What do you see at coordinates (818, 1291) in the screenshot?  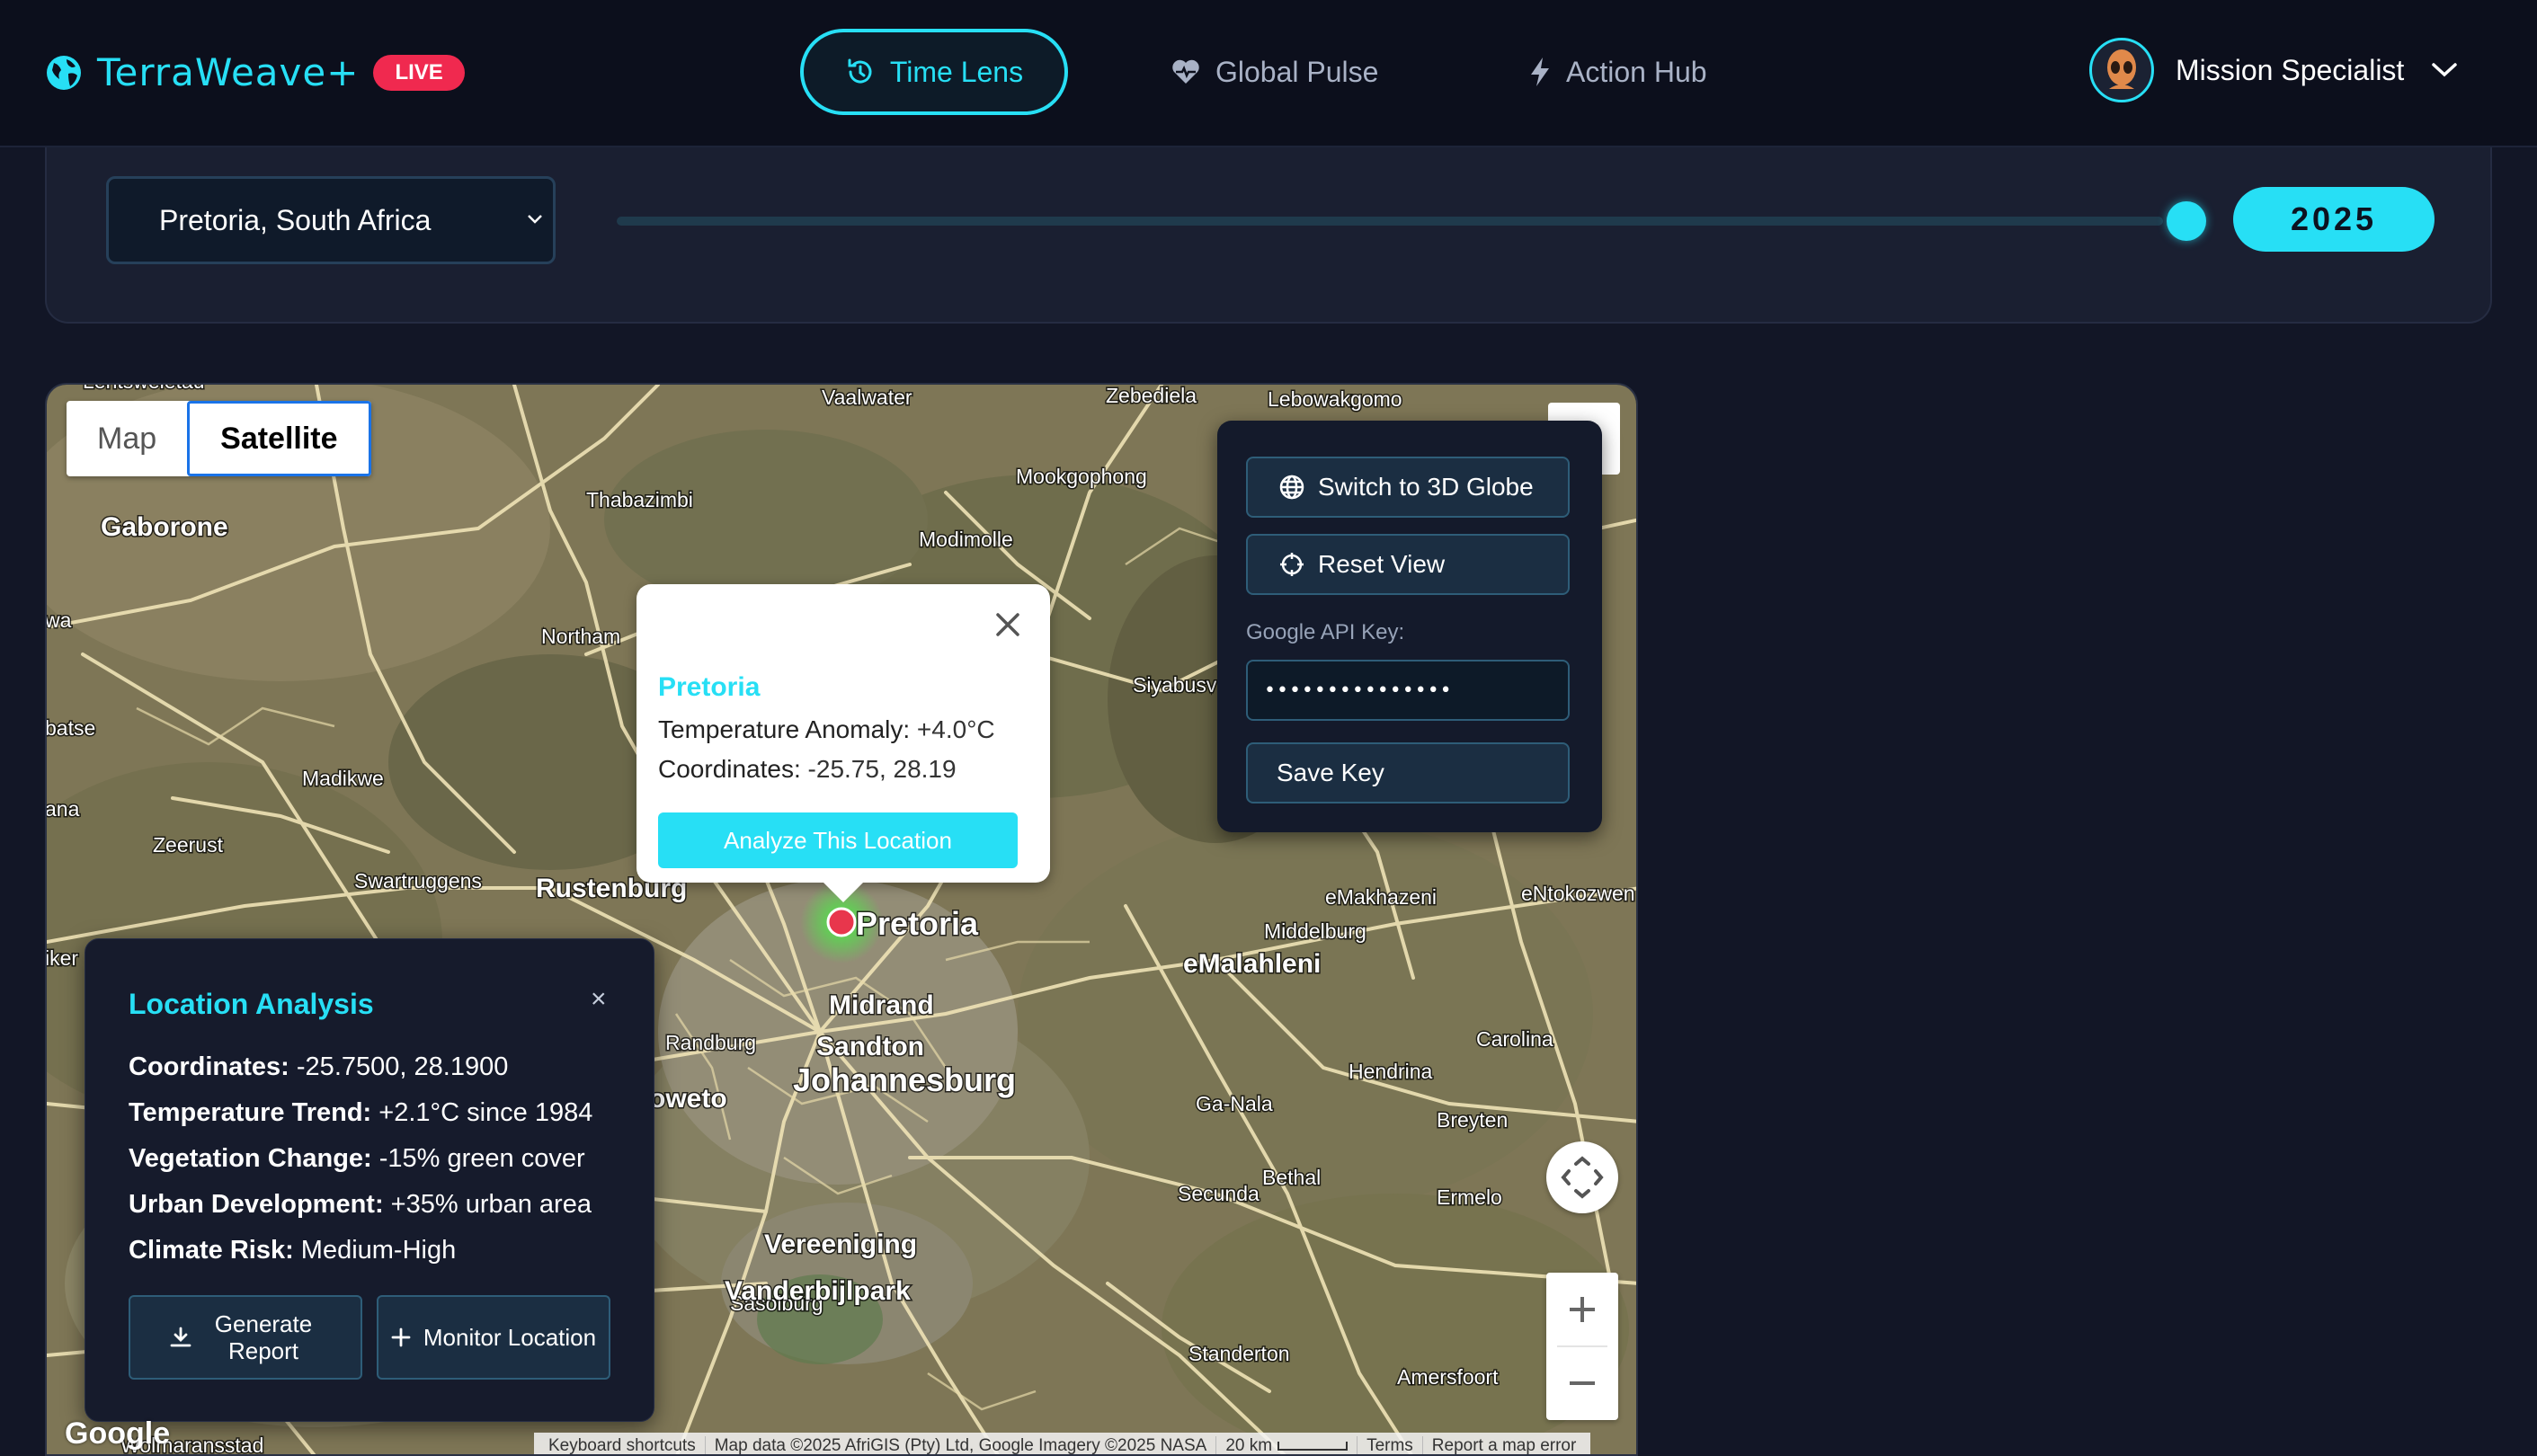 I see `map-label-city: Vanderbijlpark` at bounding box center [818, 1291].